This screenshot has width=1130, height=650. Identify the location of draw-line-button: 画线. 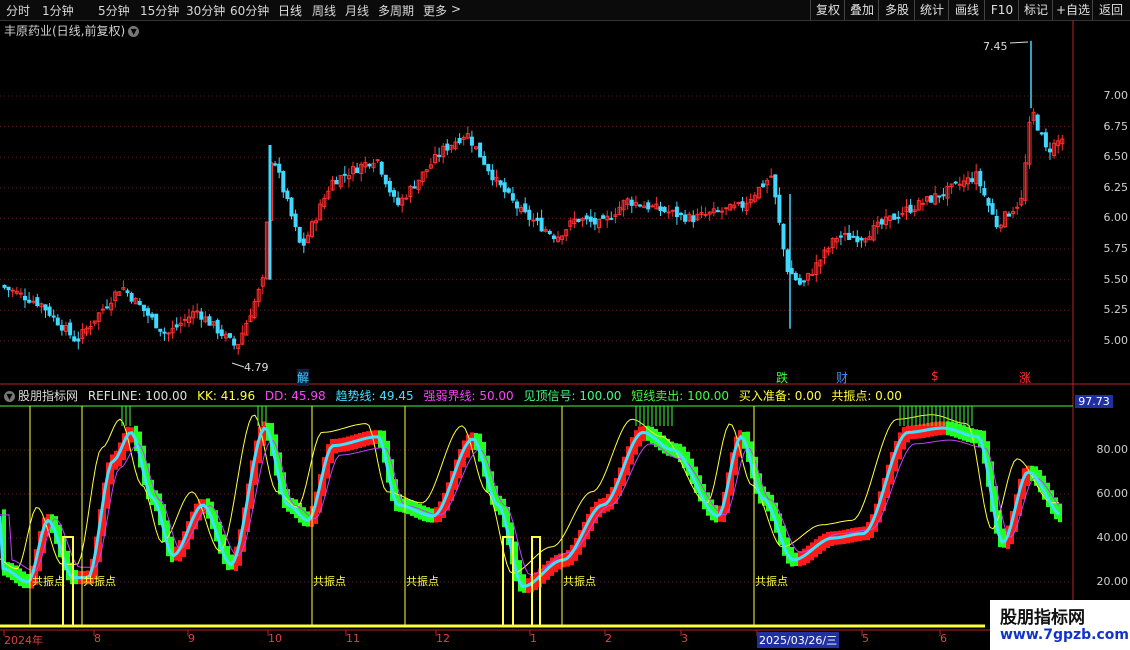
(966, 10).